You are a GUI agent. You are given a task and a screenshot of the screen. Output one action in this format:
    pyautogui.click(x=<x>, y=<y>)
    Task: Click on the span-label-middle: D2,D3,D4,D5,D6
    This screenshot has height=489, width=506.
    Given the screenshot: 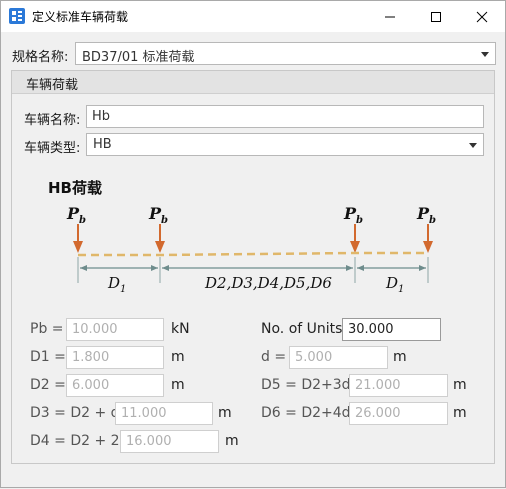 What is the action you would take?
    pyautogui.click(x=268, y=283)
    